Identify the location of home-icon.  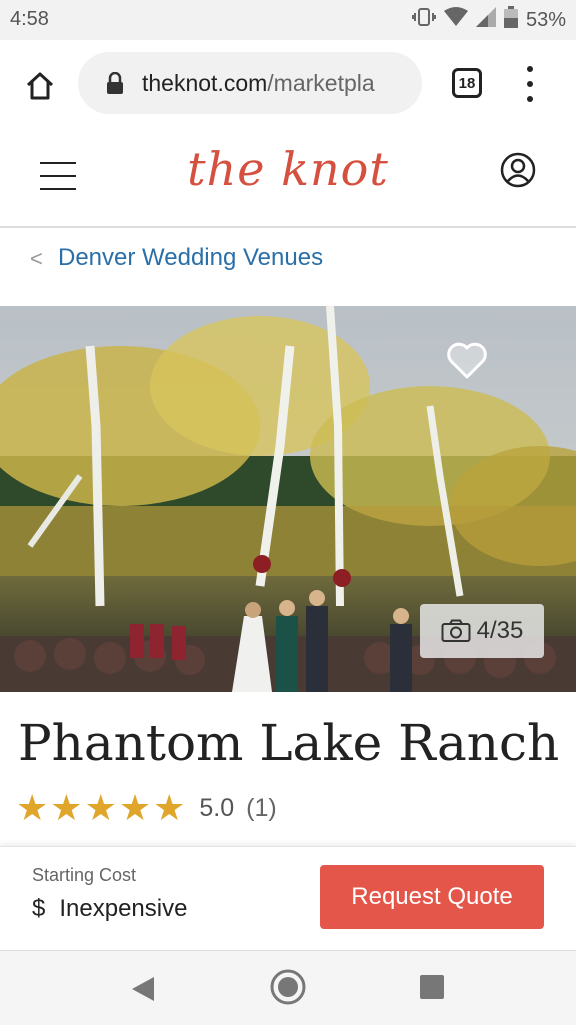
(40, 86).